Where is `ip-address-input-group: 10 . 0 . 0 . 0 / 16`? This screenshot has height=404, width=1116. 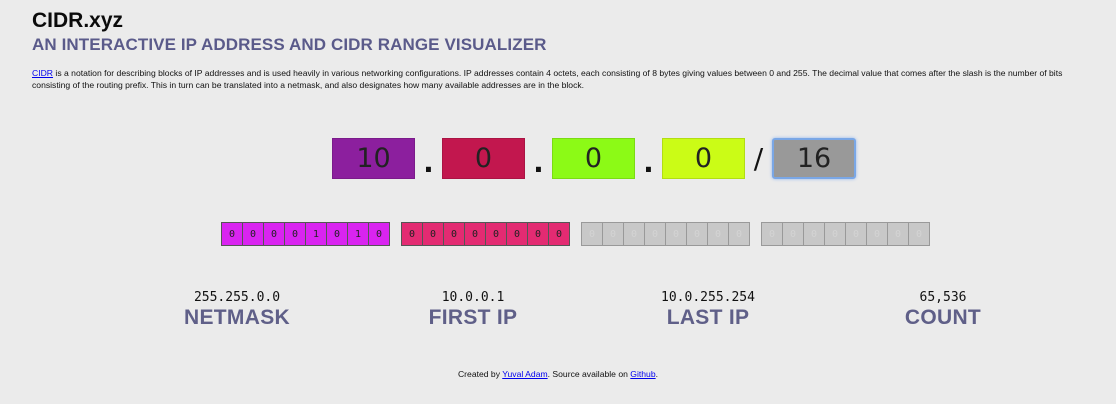 ip-address-input-group: 10 . 0 . 0 . 0 / 16 is located at coordinates (594, 158).